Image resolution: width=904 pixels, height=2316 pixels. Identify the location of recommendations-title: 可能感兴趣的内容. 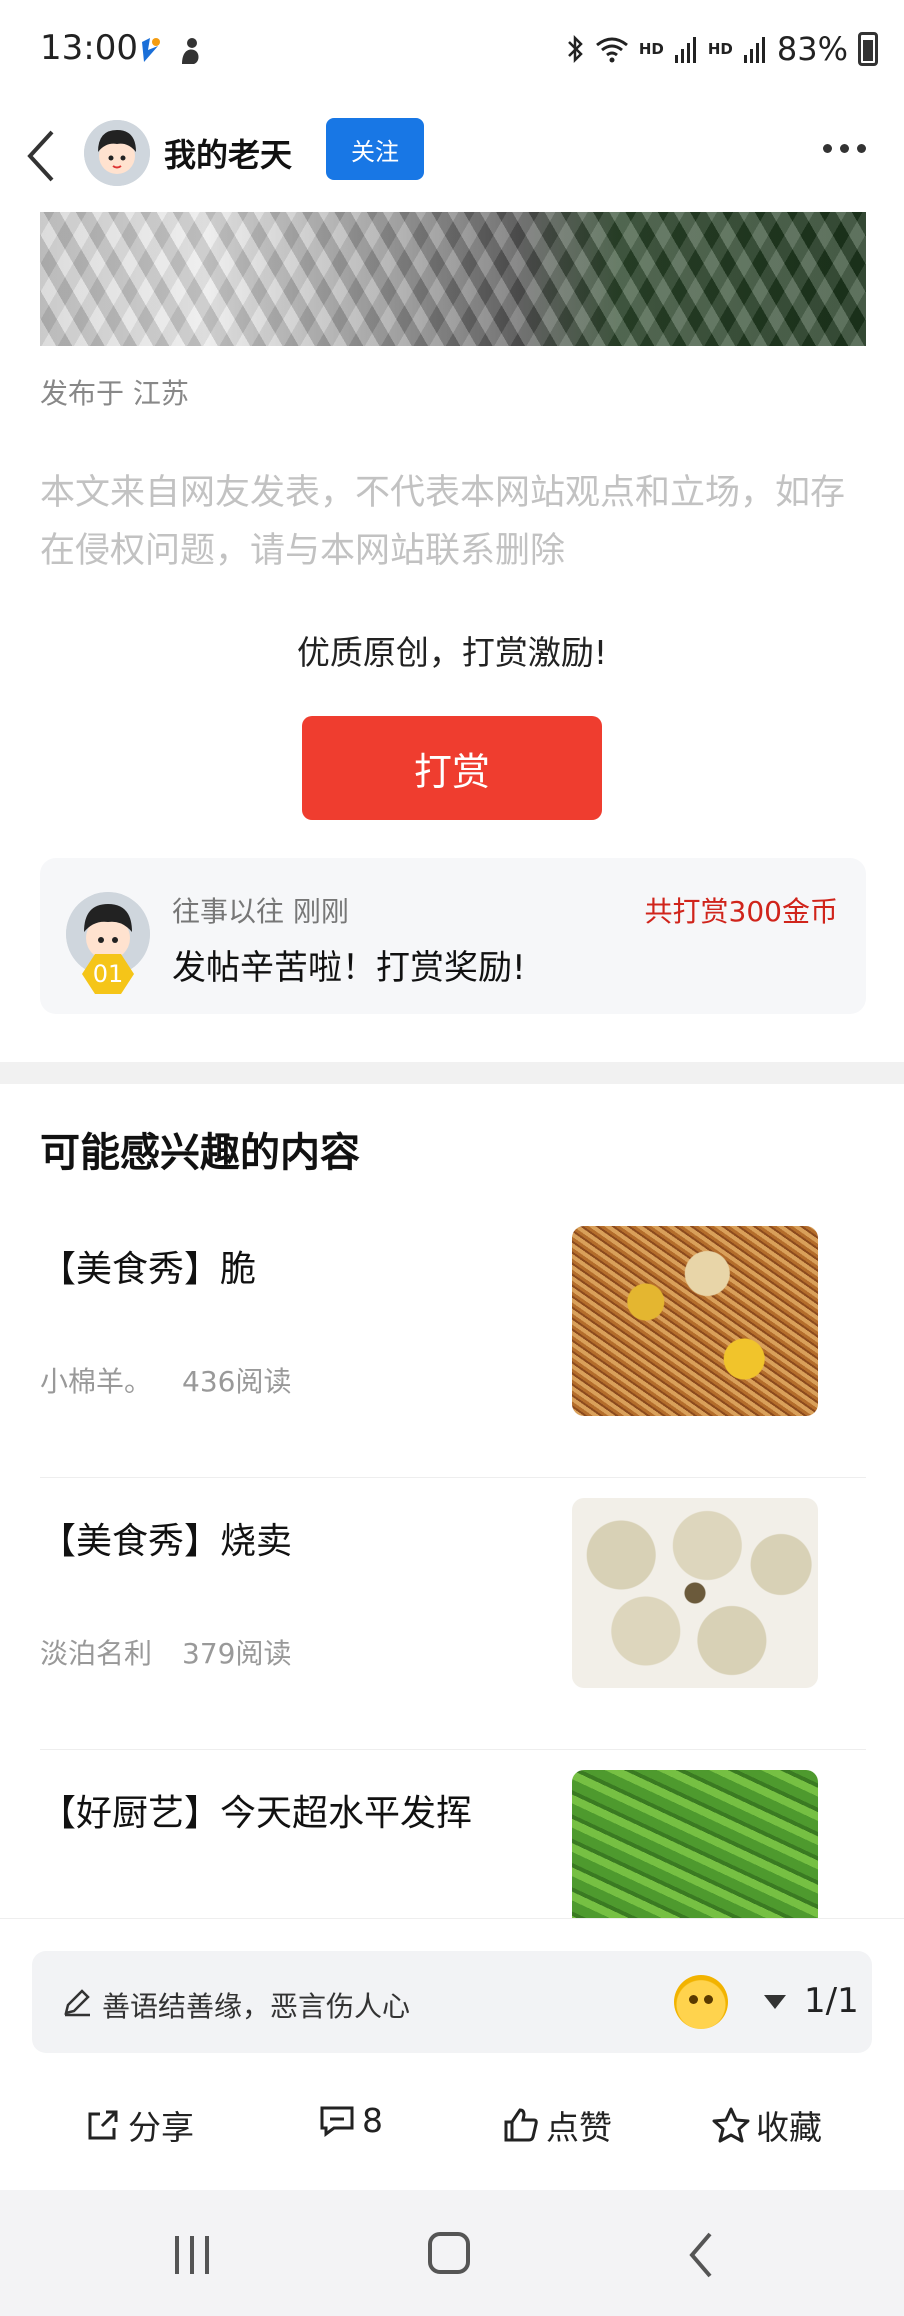
(200, 1153).